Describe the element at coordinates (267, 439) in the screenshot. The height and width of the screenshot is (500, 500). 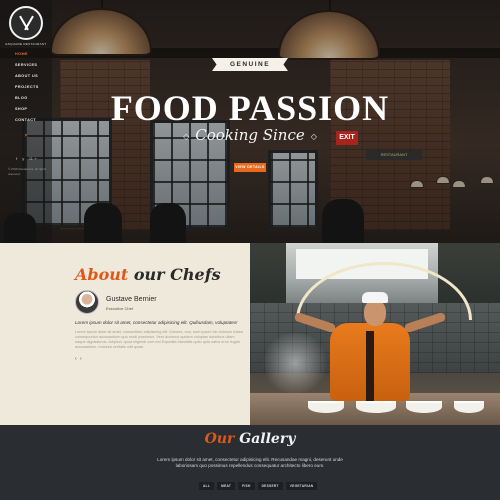
I see `gallery-title-rest: Gallery` at that location.